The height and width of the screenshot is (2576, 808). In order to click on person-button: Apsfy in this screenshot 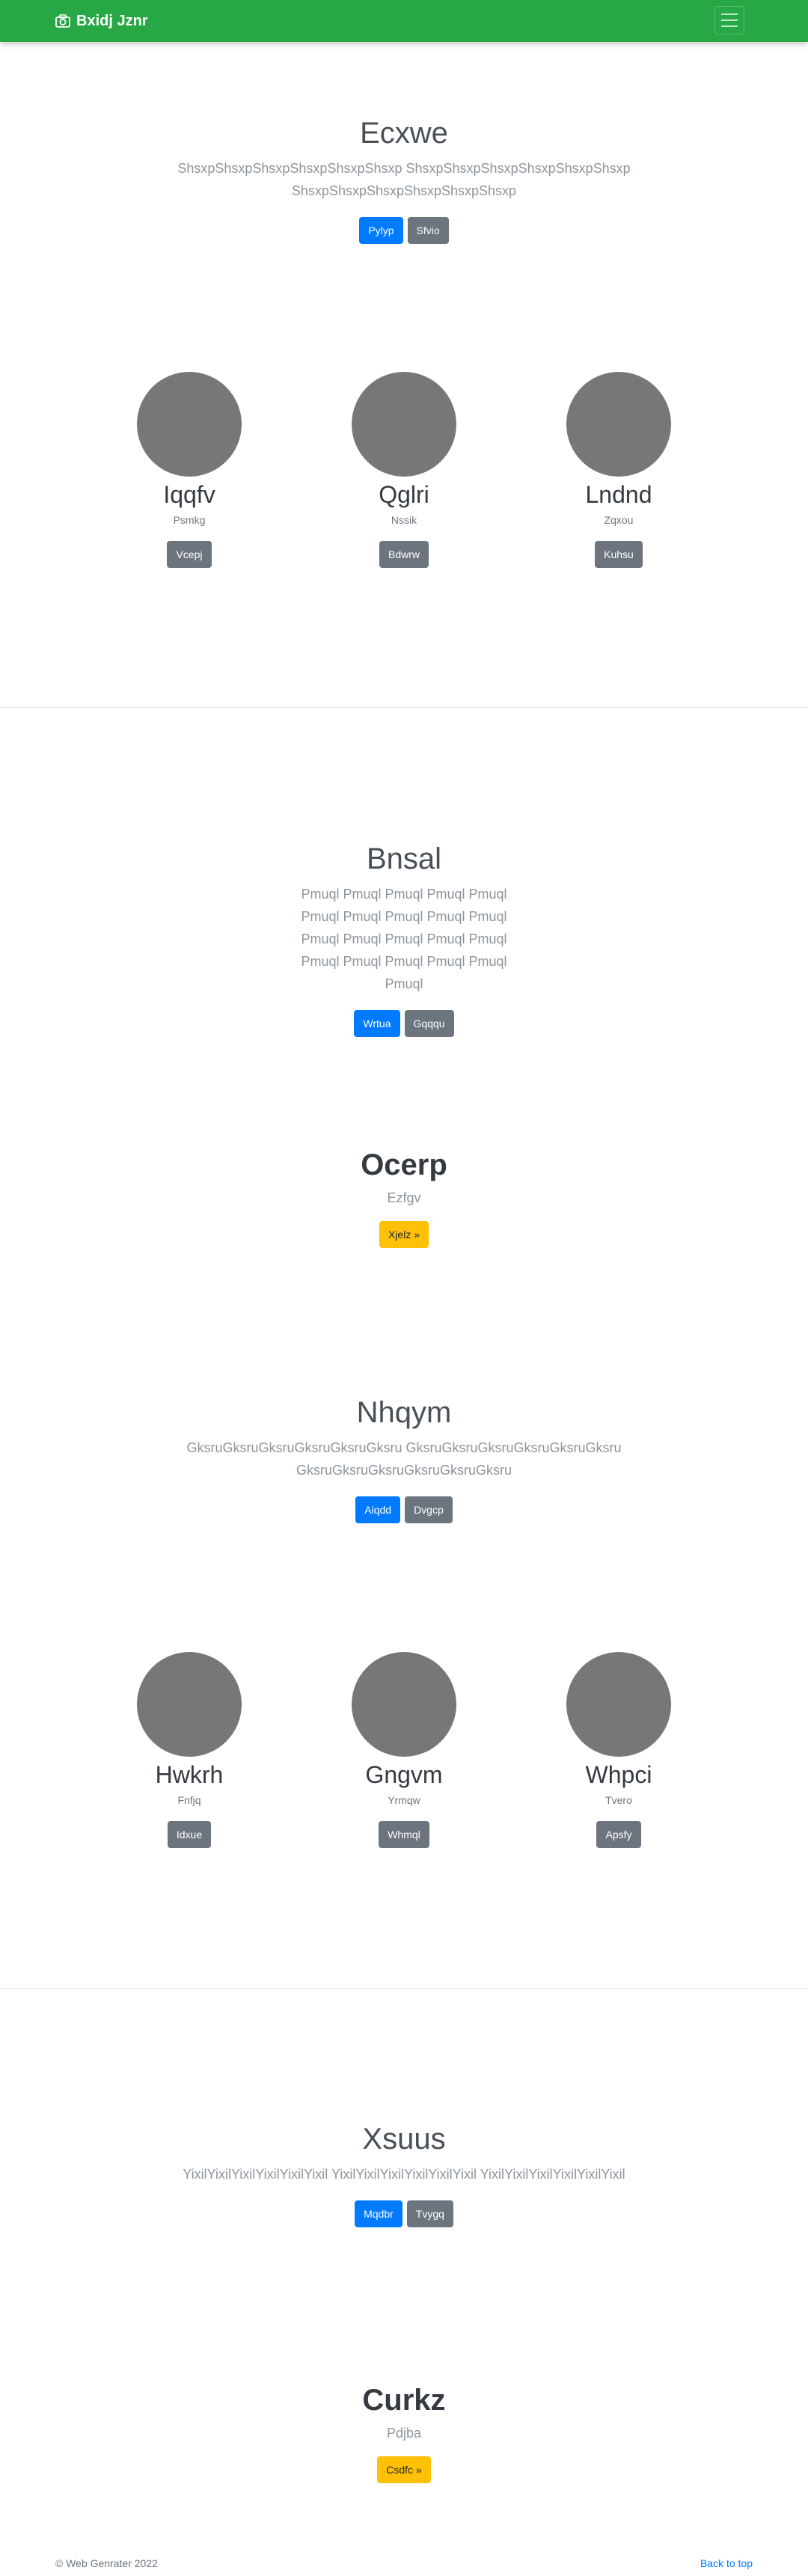, I will do `click(618, 1834)`.